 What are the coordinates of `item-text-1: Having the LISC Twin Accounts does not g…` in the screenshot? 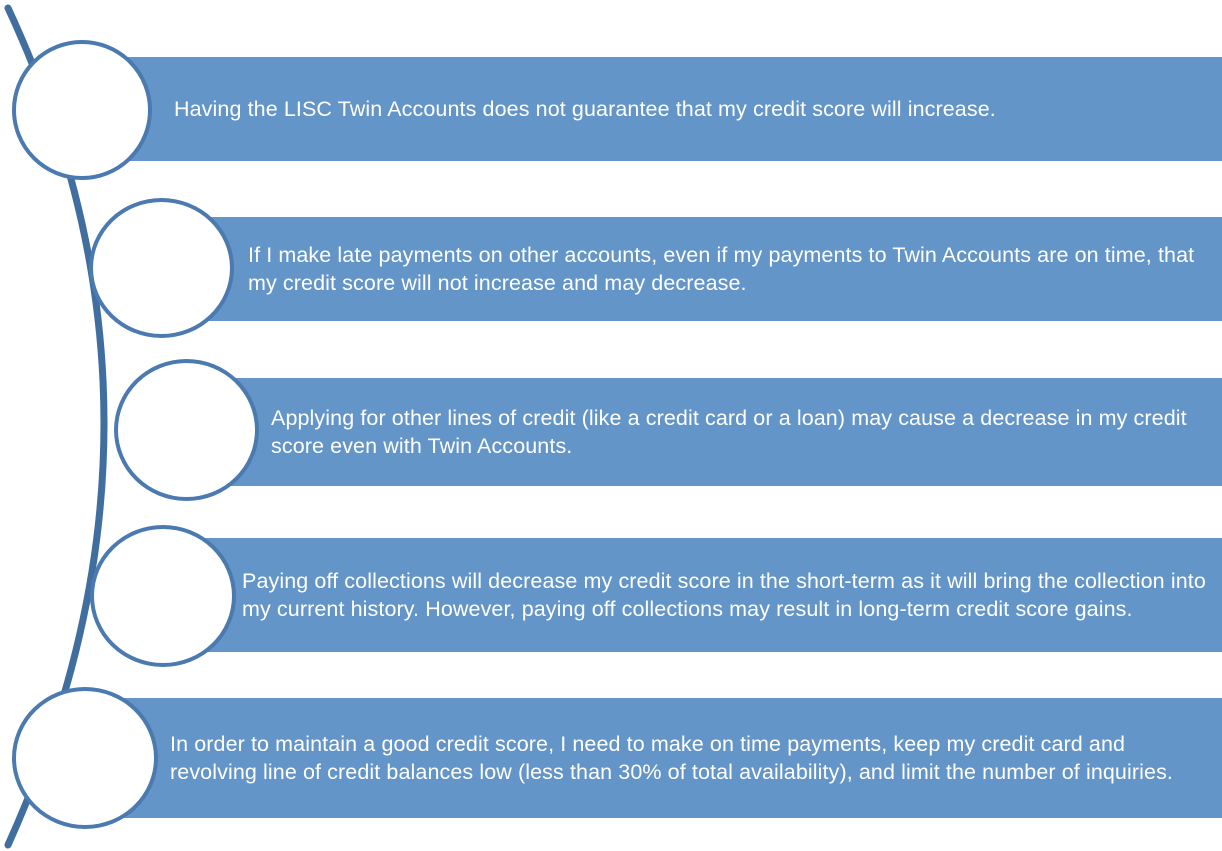 It's located at (585, 109).